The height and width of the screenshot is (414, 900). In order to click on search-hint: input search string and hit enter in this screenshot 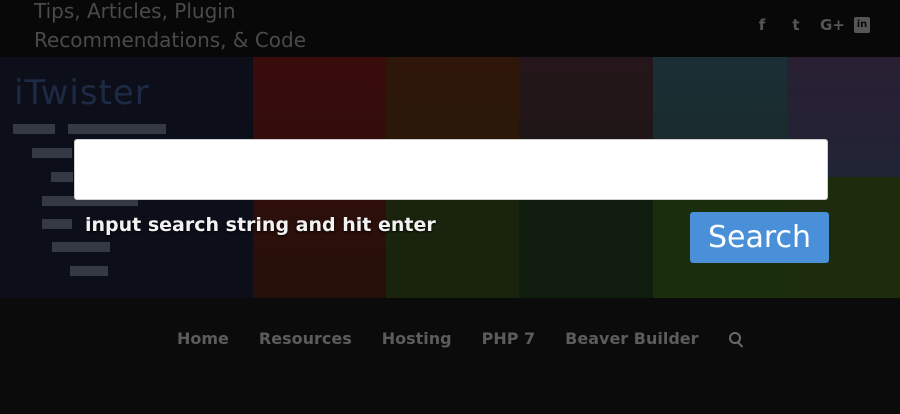, I will do `click(260, 225)`.